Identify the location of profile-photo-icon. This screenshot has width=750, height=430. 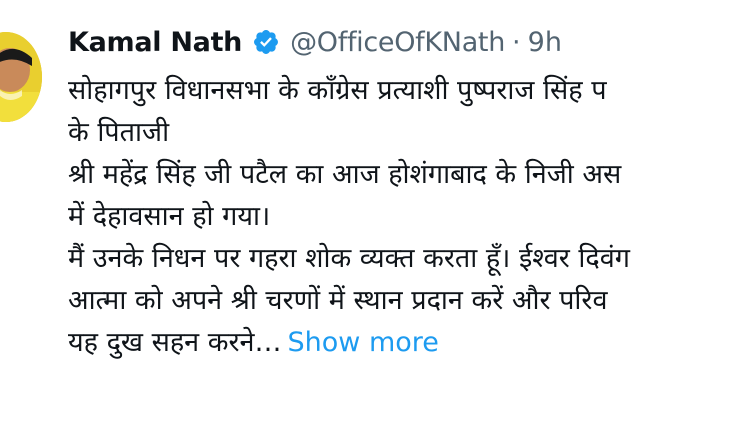
(21, 77).